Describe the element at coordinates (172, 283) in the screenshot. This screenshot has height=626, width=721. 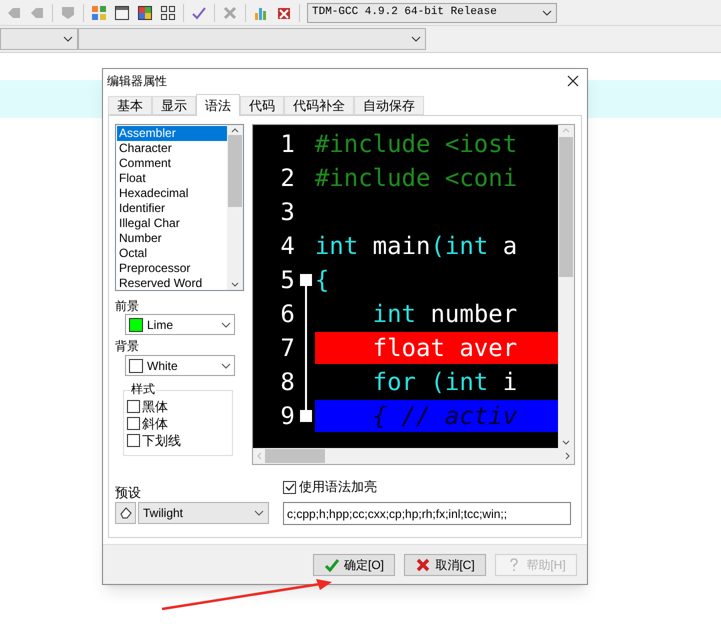
I see `list-item: Reserved Word` at that location.